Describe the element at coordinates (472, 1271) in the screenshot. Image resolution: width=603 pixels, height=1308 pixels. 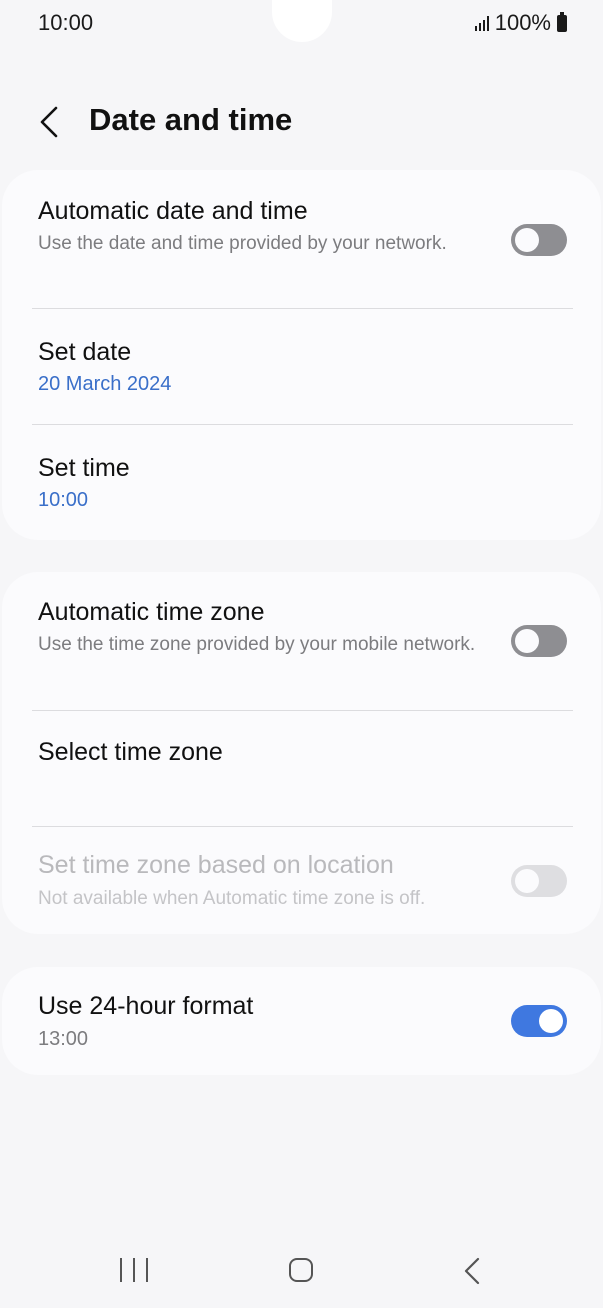
I see `back-icon` at that location.